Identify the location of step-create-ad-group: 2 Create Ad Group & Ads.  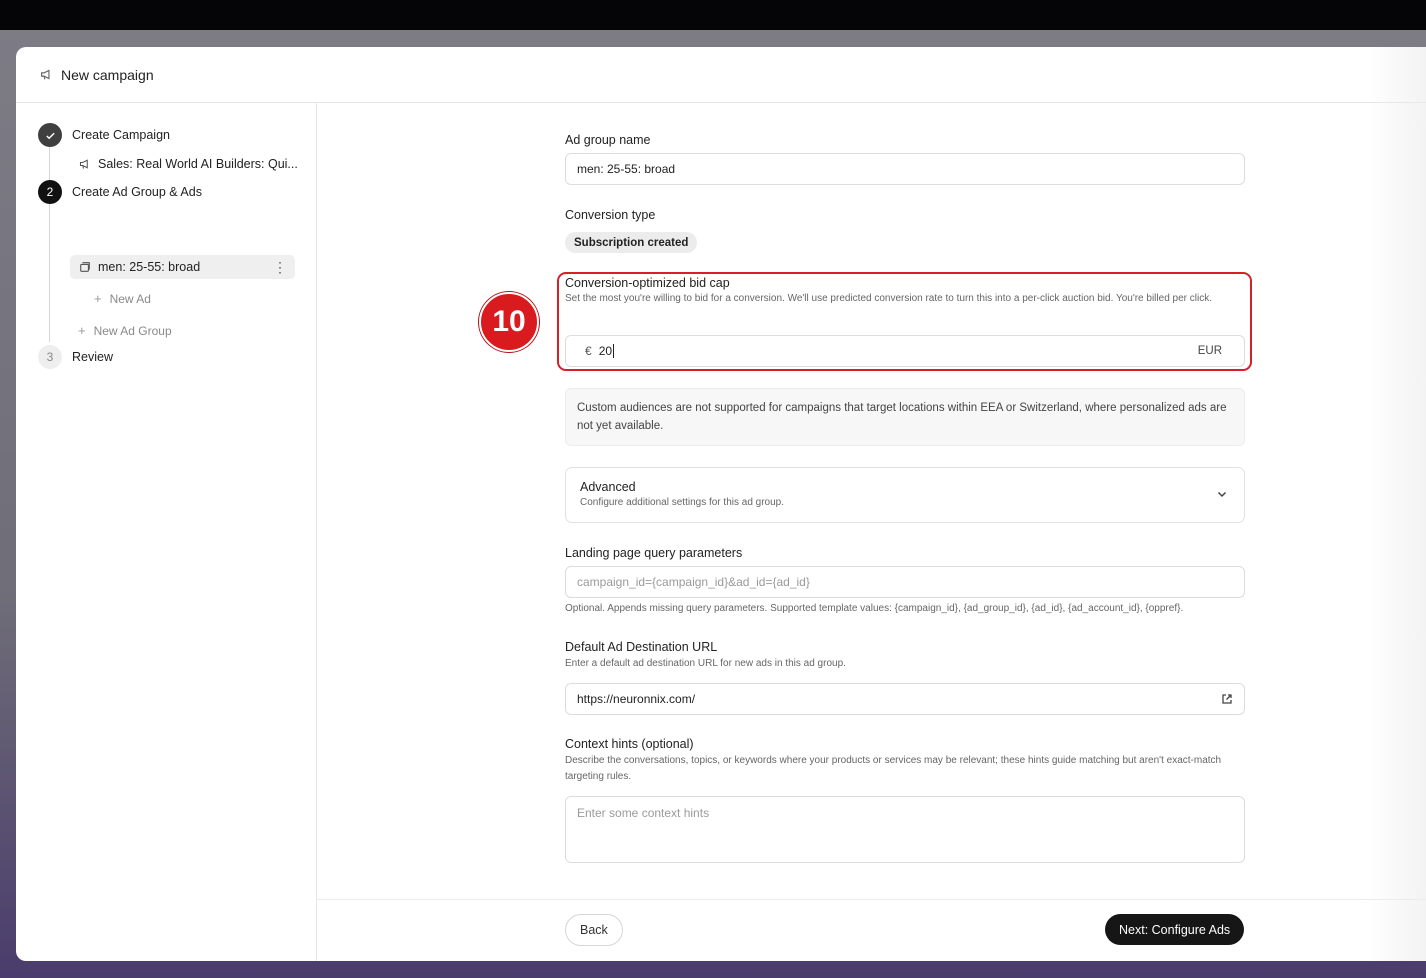
(120, 192).